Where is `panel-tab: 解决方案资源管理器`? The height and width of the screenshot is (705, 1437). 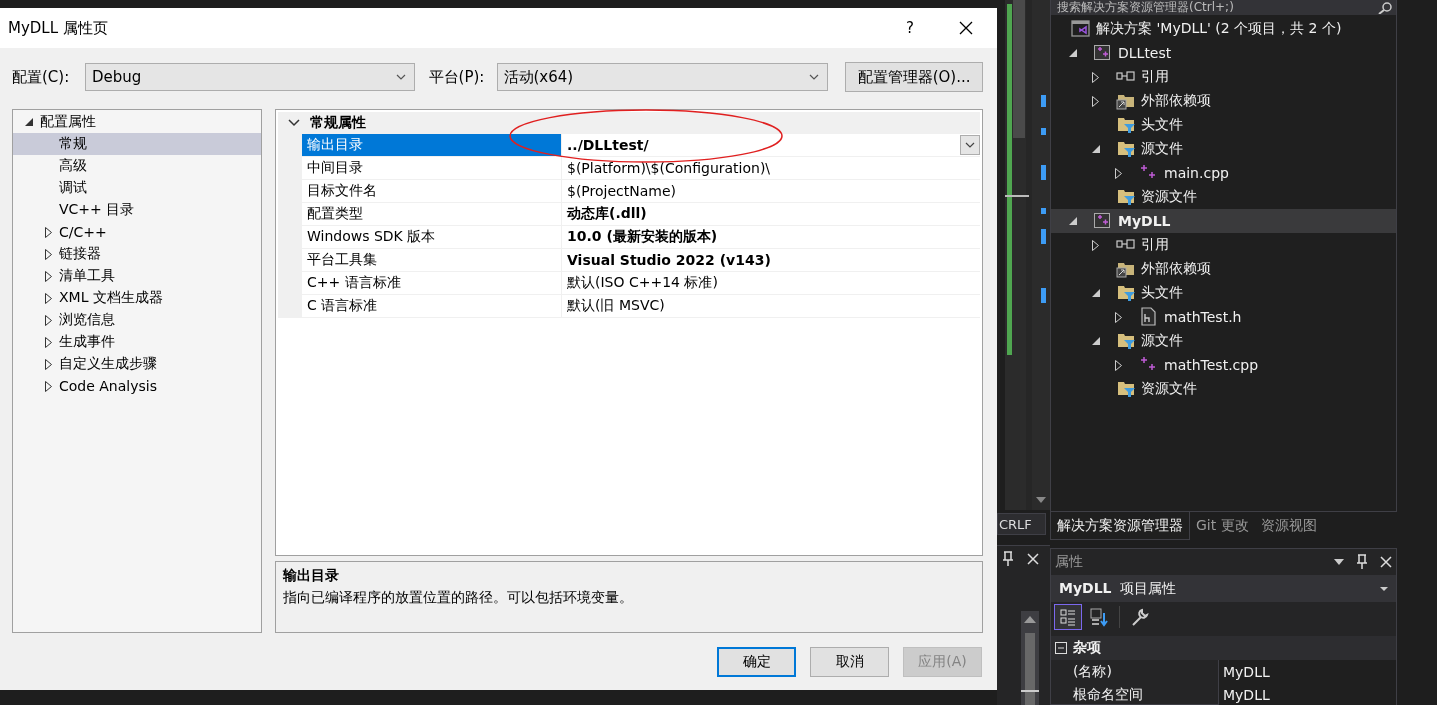 panel-tab: 解决方案资源管理器 is located at coordinates (1120, 526).